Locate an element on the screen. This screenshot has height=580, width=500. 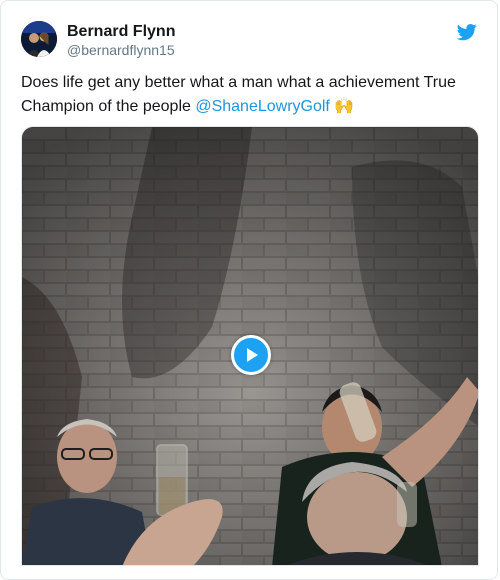
avatar-photo is located at coordinates (39, 39).